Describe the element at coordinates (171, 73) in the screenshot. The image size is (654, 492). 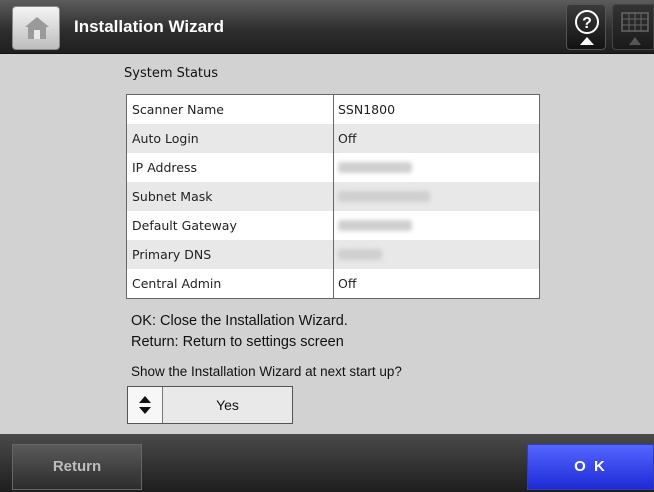
I see `section-title: System Status` at that location.